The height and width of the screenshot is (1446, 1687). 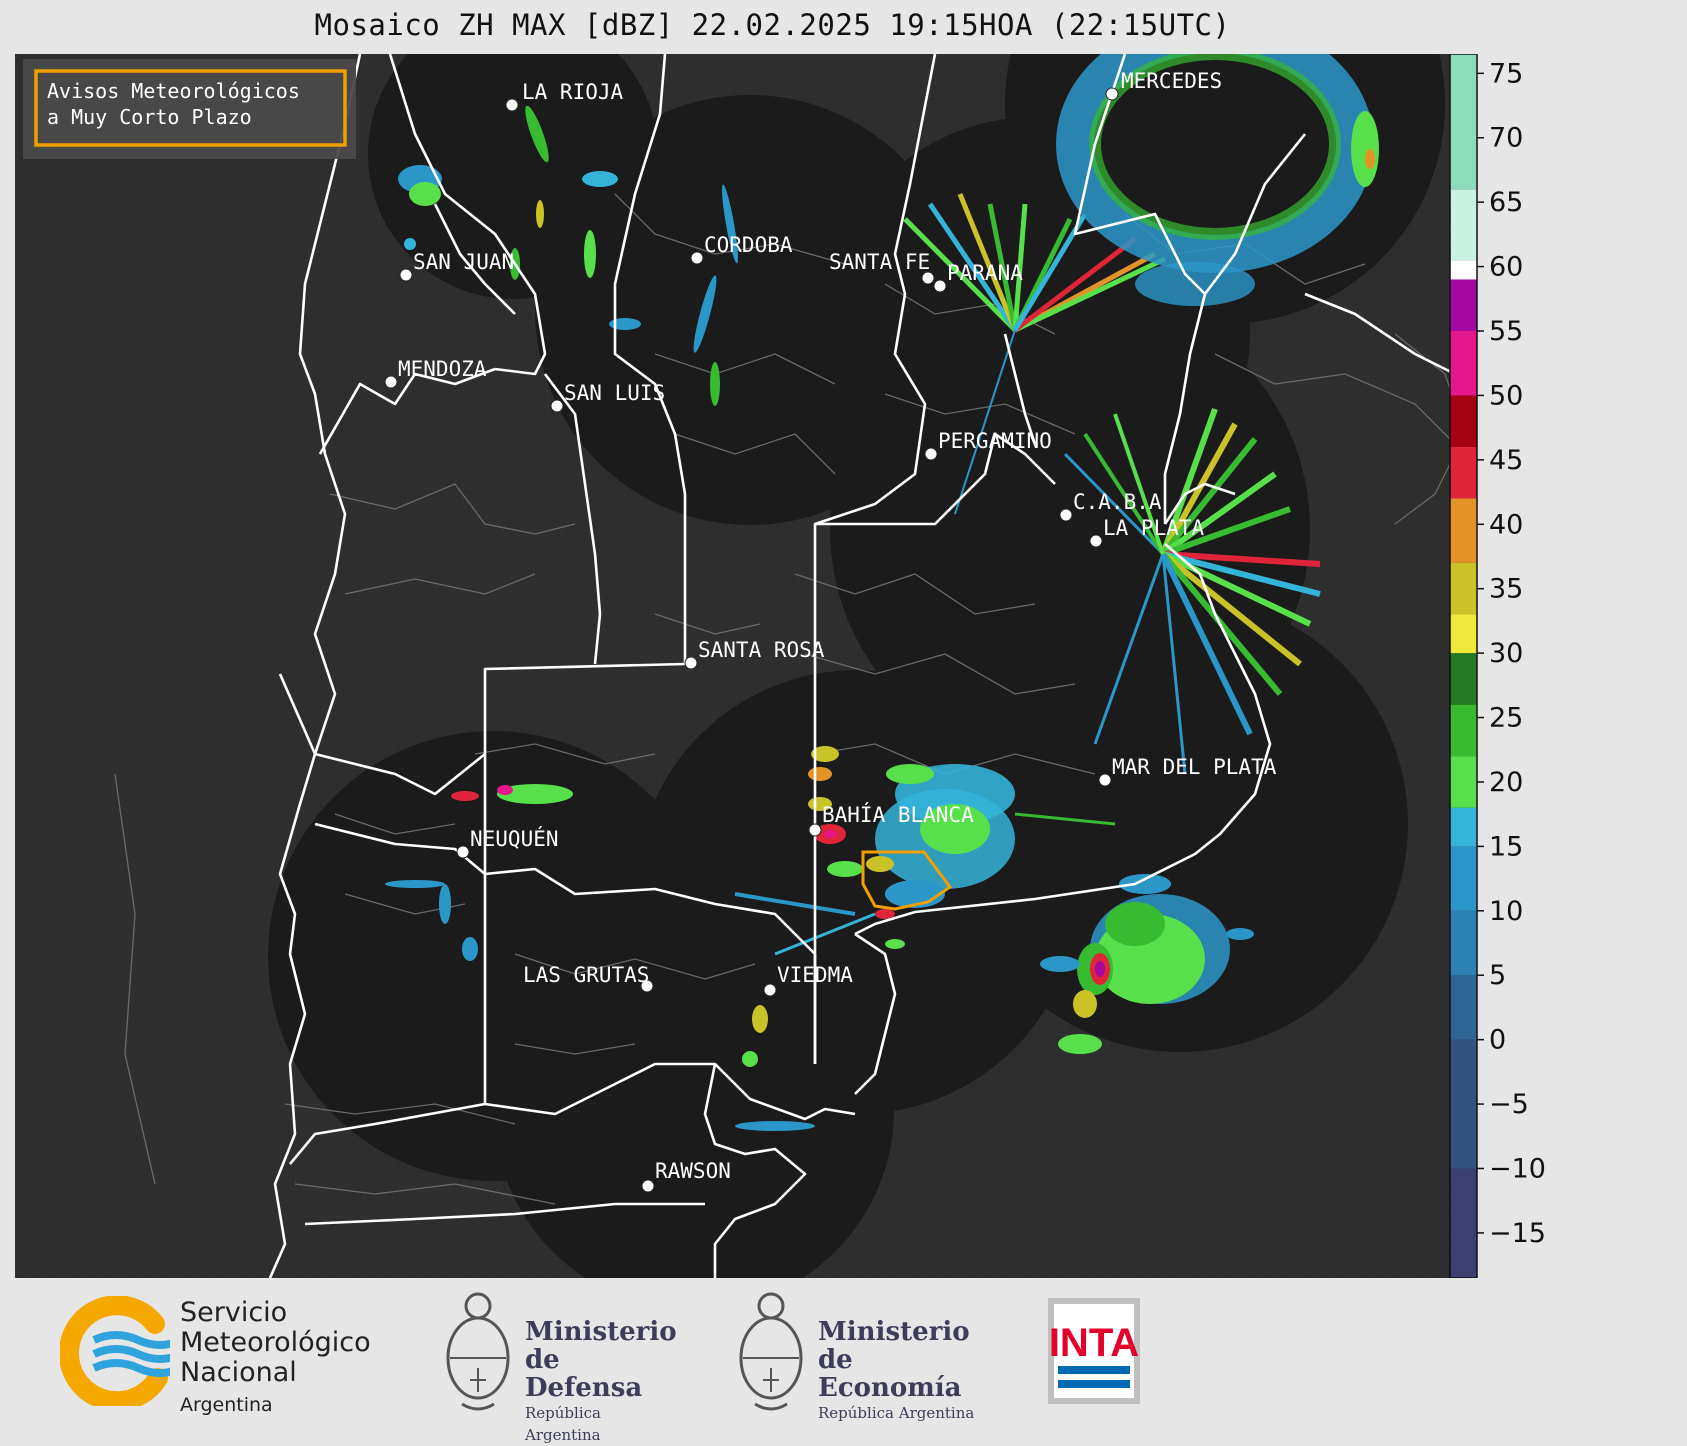 I want to click on city-label: PARANA, so click(x=985, y=273).